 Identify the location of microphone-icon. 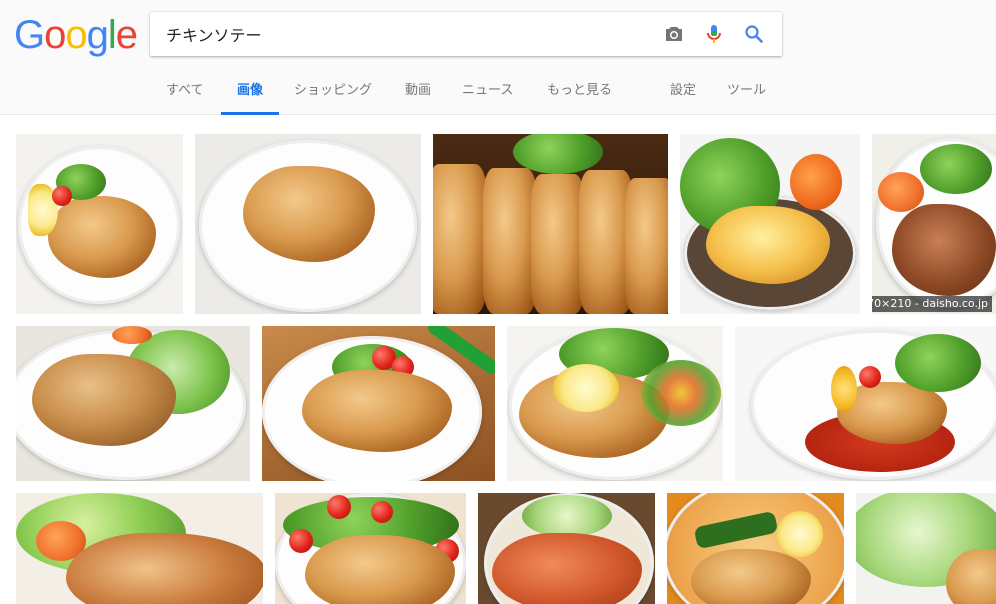
(714, 34).